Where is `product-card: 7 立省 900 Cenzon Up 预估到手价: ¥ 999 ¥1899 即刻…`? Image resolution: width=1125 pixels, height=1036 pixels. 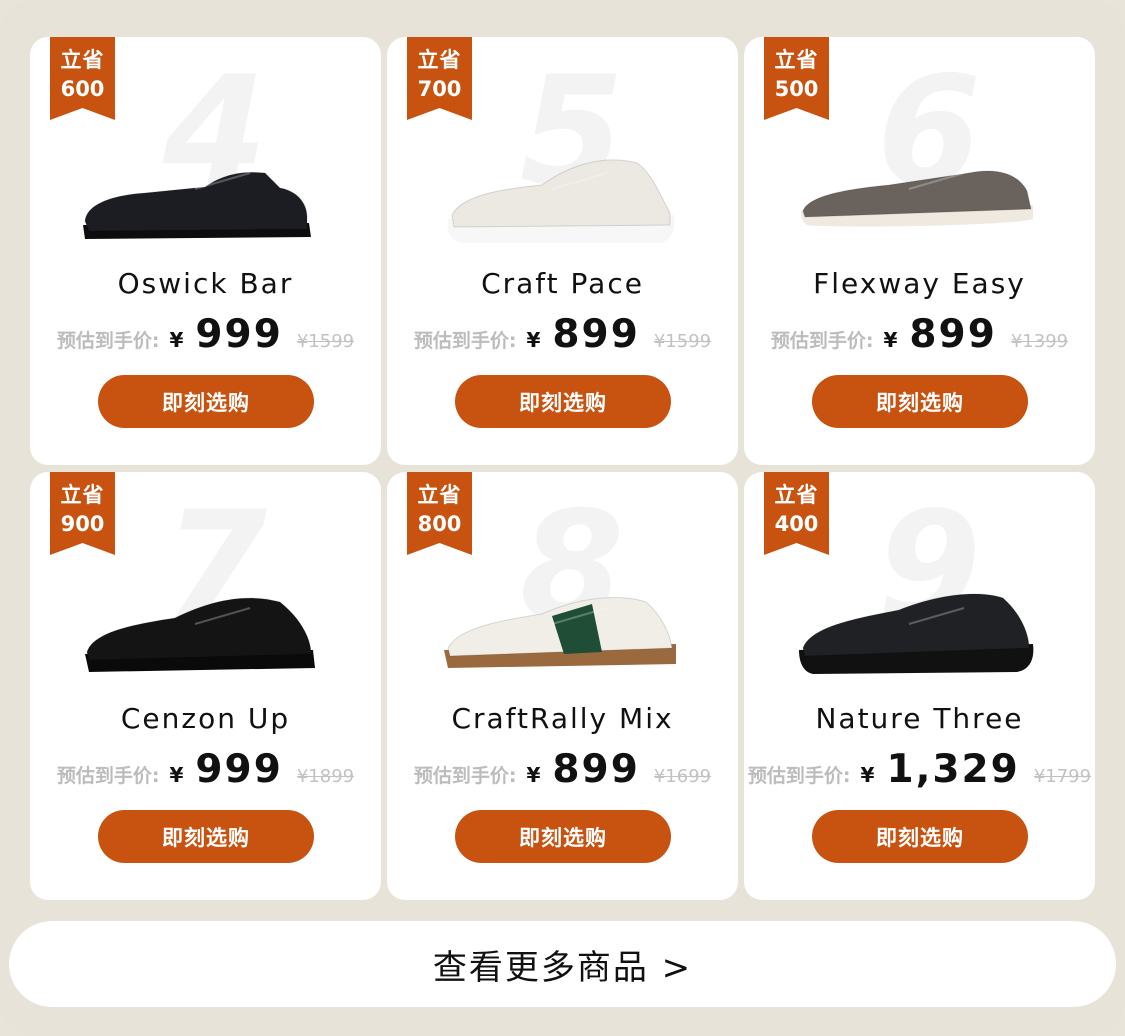 product-card: 7 立省 900 Cenzon Up 预估到手价: ¥ 999 ¥1899 即刻… is located at coordinates (205, 686).